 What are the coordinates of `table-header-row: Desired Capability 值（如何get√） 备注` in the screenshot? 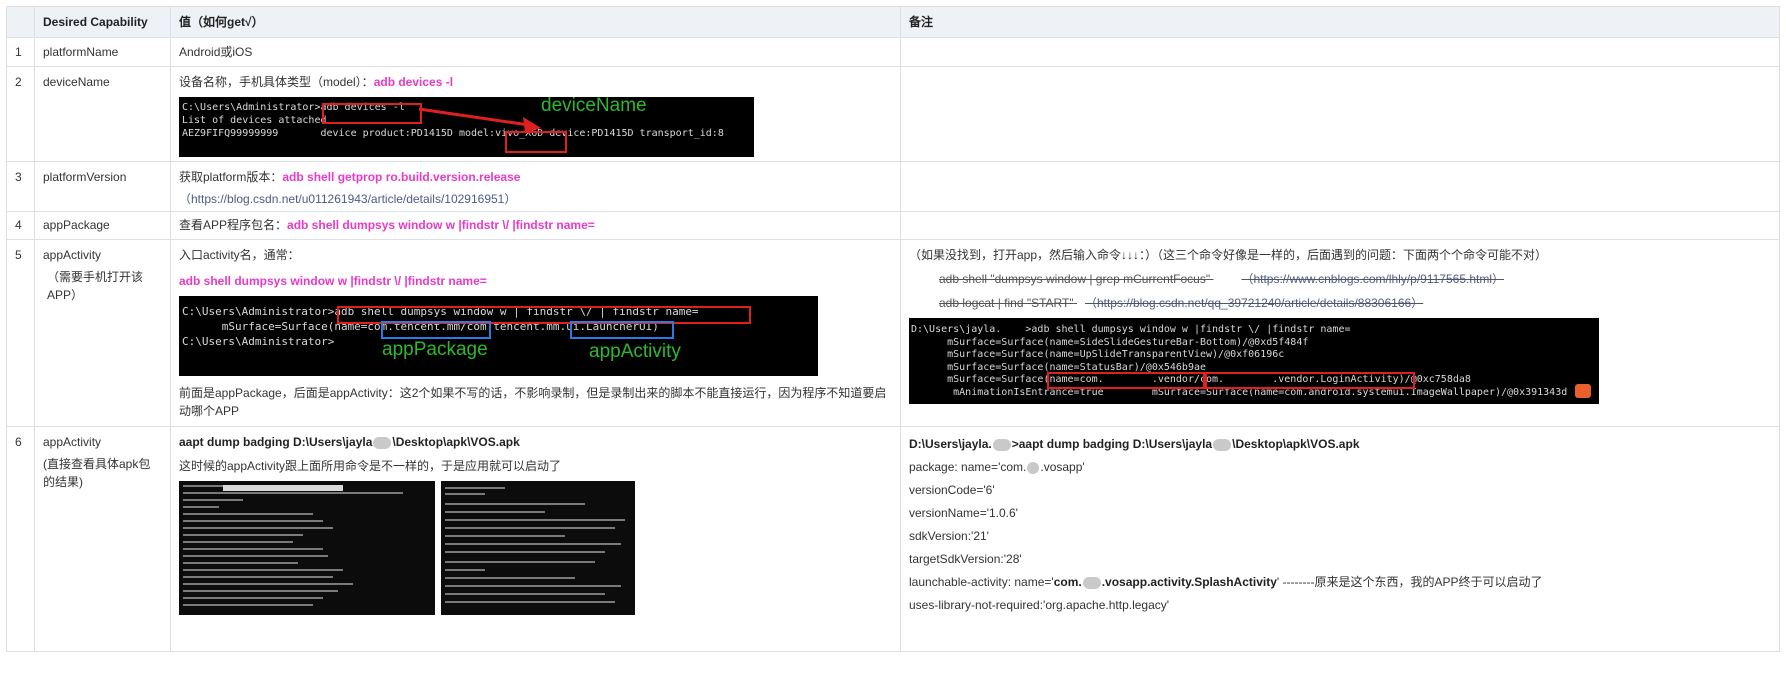 It's located at (893, 22).